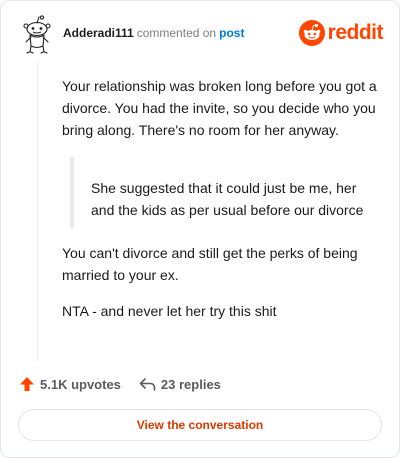 The height and width of the screenshot is (458, 400). Describe the element at coordinates (98, 33) in the screenshot. I see `username: Adderadi111` at that location.